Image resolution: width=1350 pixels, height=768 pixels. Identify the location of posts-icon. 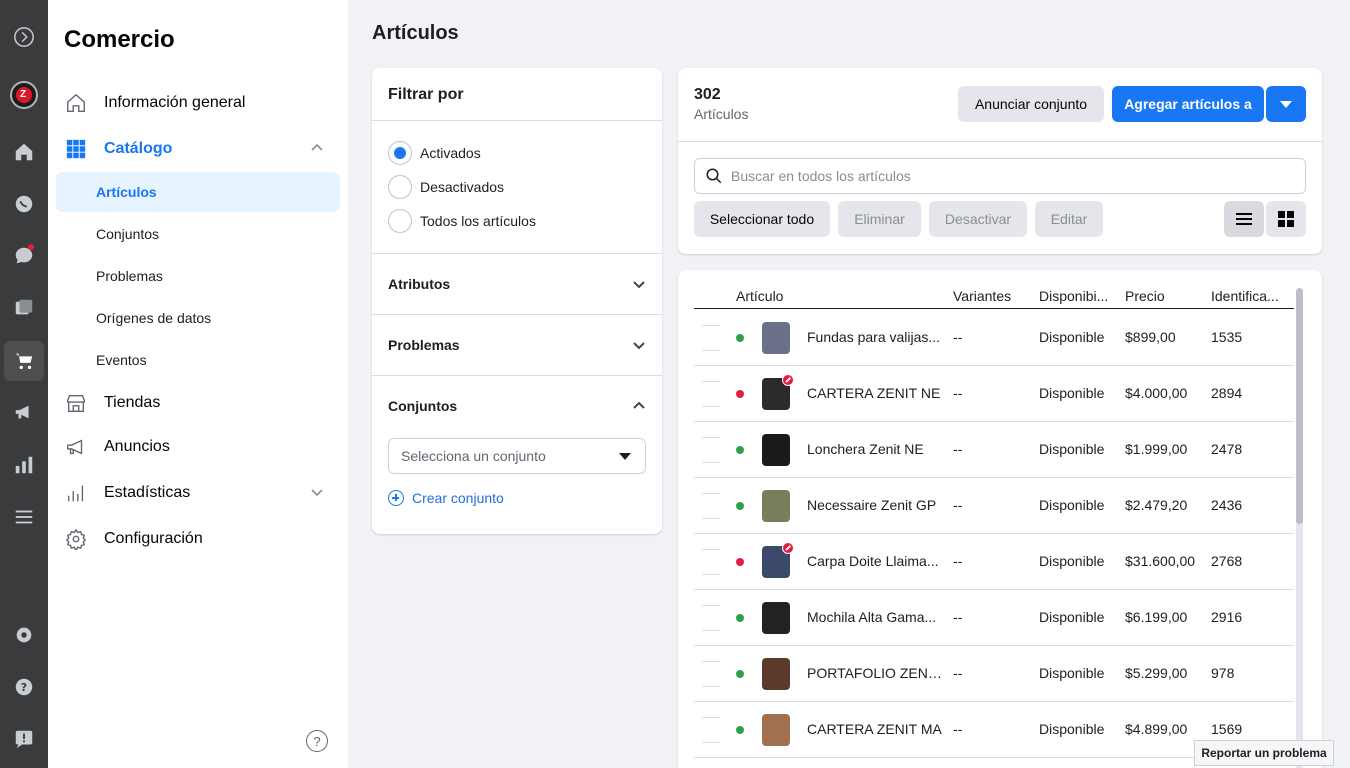
(24, 308).